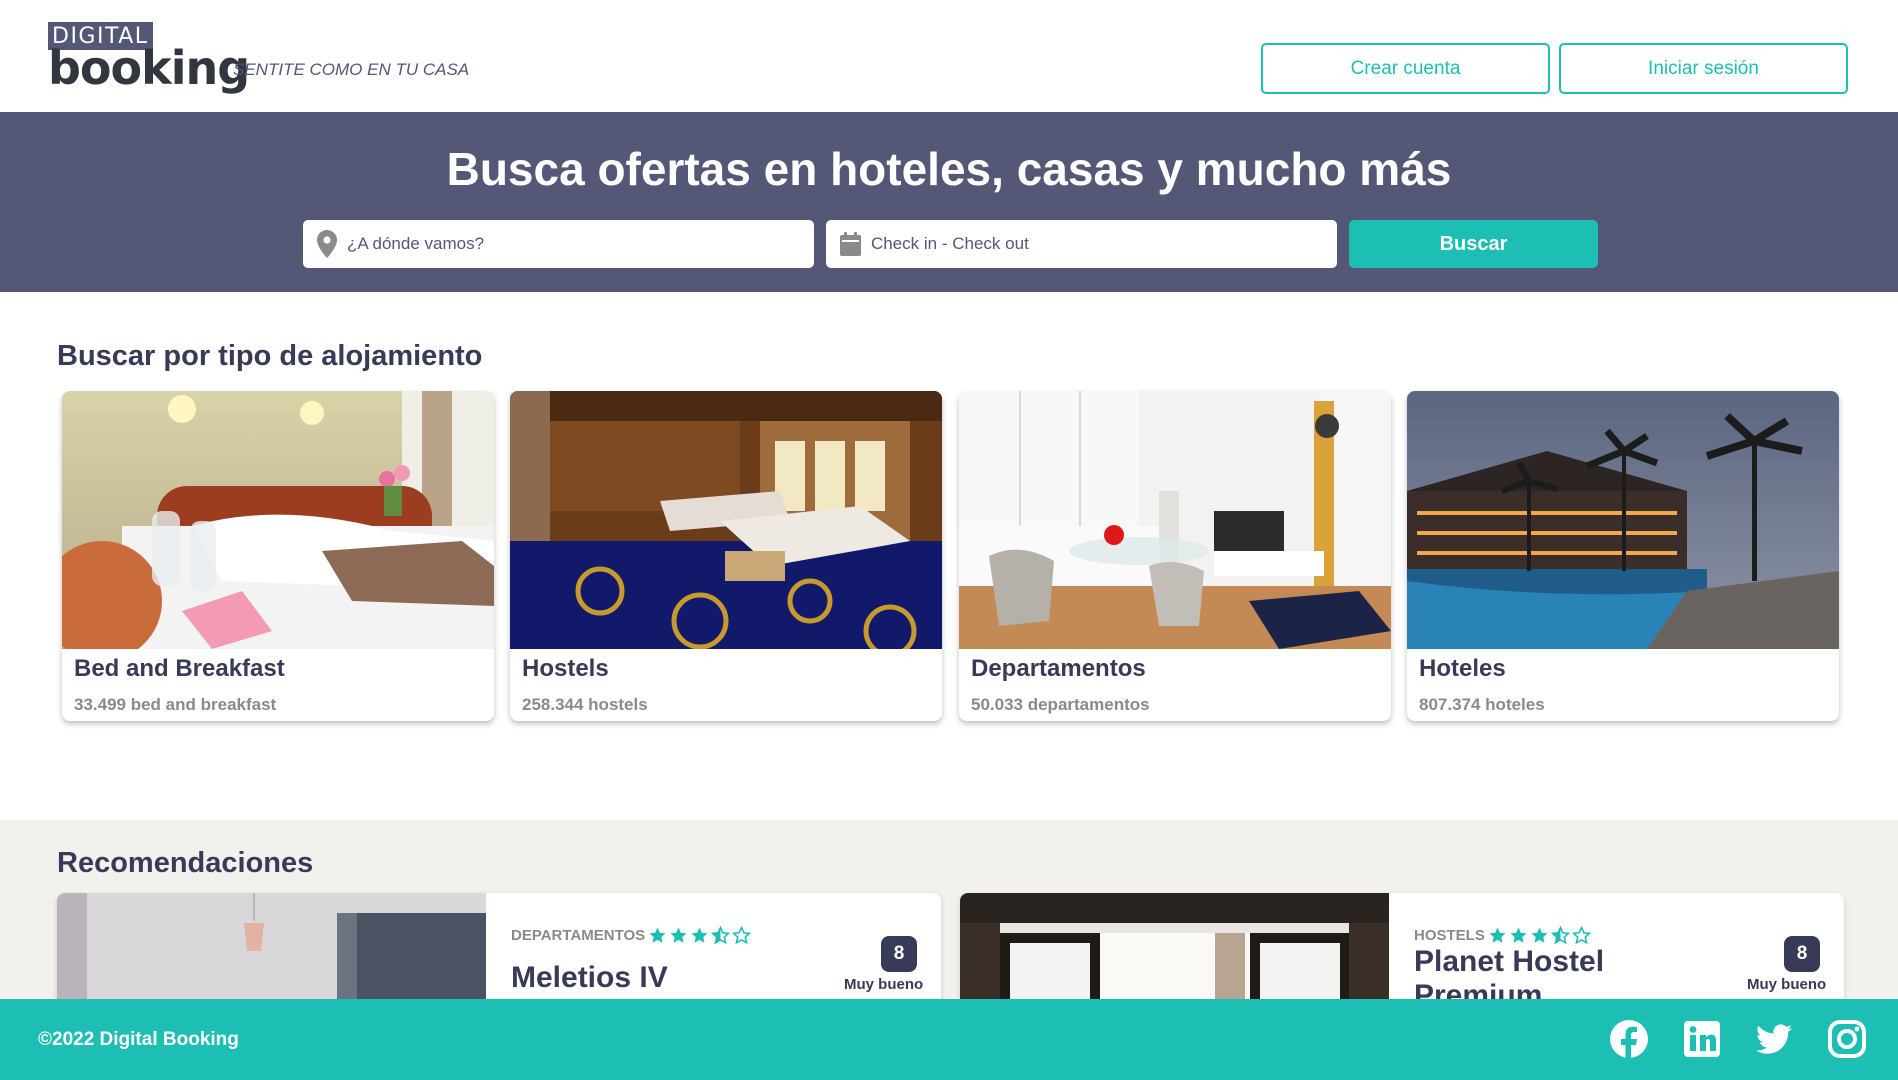  I want to click on recommendation-category: DEPARTAMENTOS, so click(578, 935).